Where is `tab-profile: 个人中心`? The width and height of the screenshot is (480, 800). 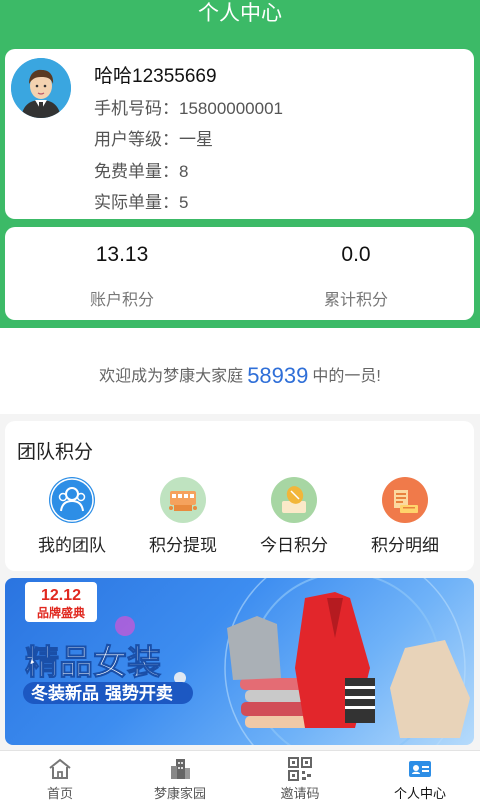
tab-profile: 个人中心 is located at coordinates (420, 775).